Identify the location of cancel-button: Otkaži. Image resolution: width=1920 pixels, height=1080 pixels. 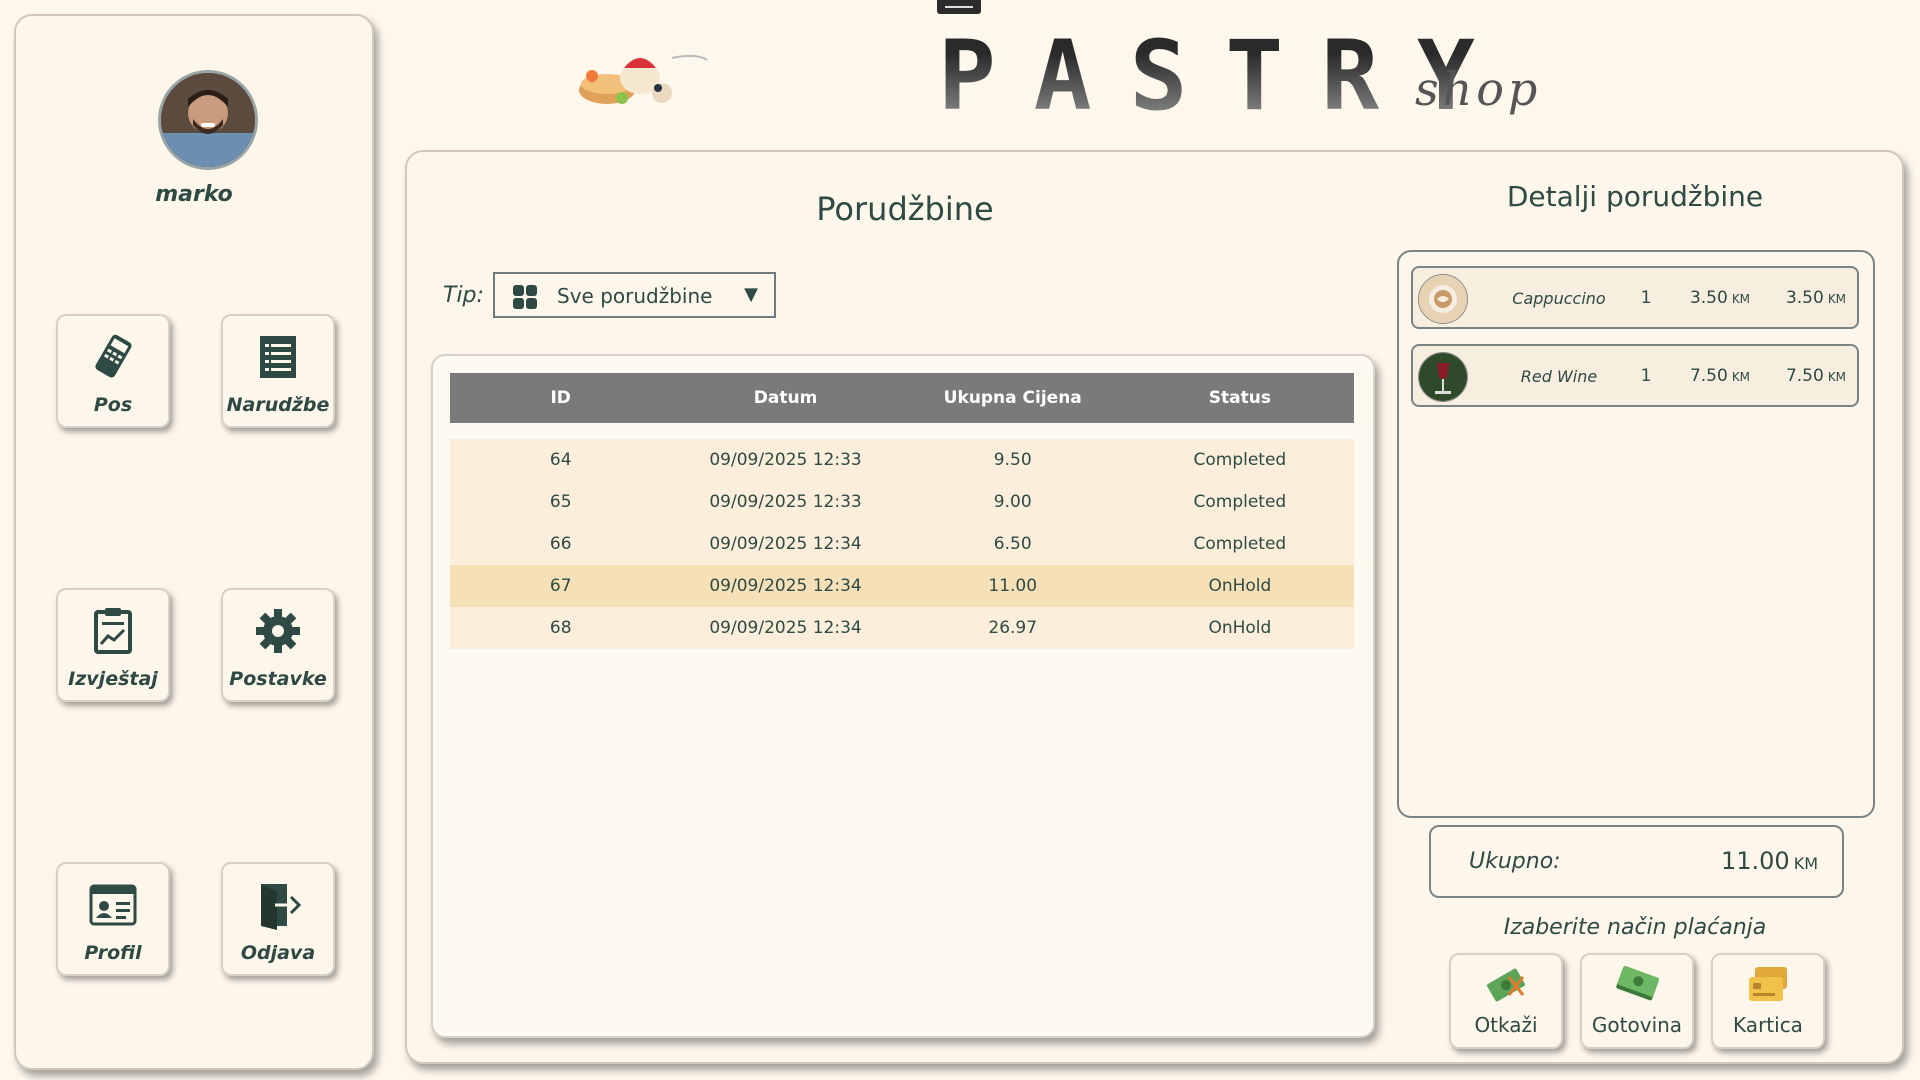
(1506, 1001).